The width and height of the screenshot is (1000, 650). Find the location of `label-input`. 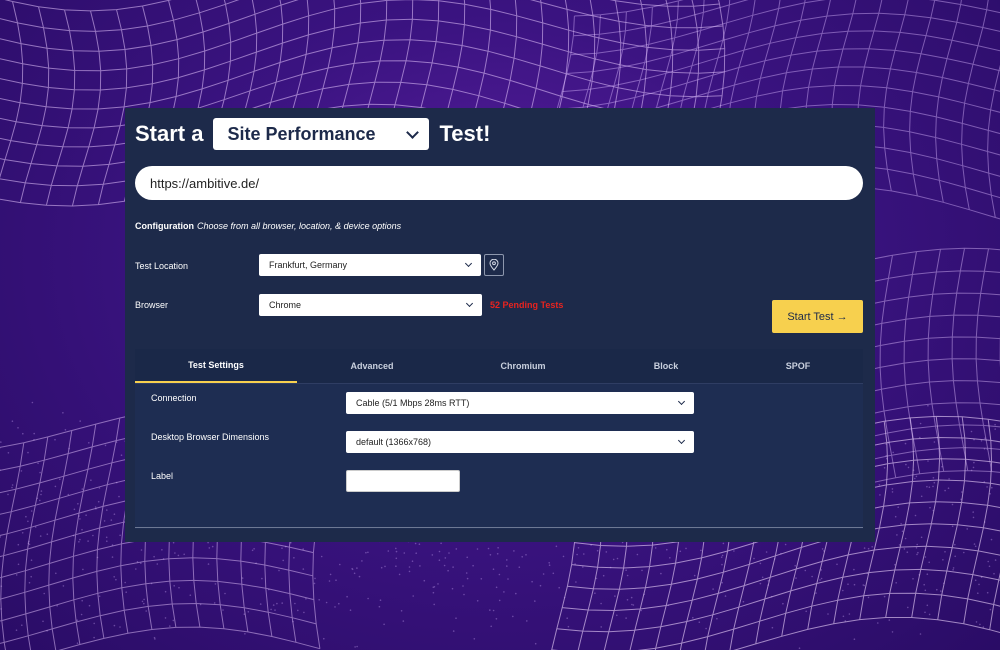

label-input is located at coordinates (403, 481).